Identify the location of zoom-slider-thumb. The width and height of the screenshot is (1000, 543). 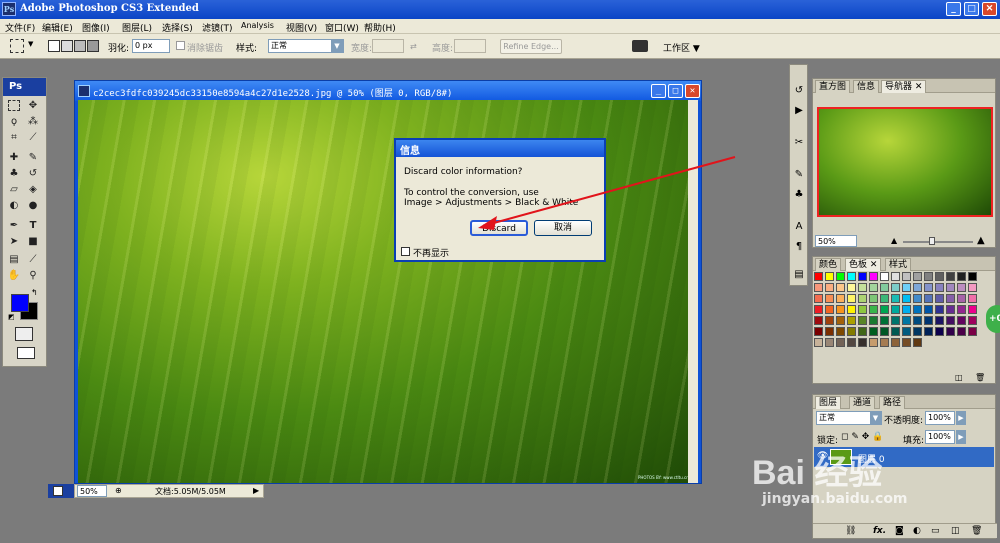
(932, 241).